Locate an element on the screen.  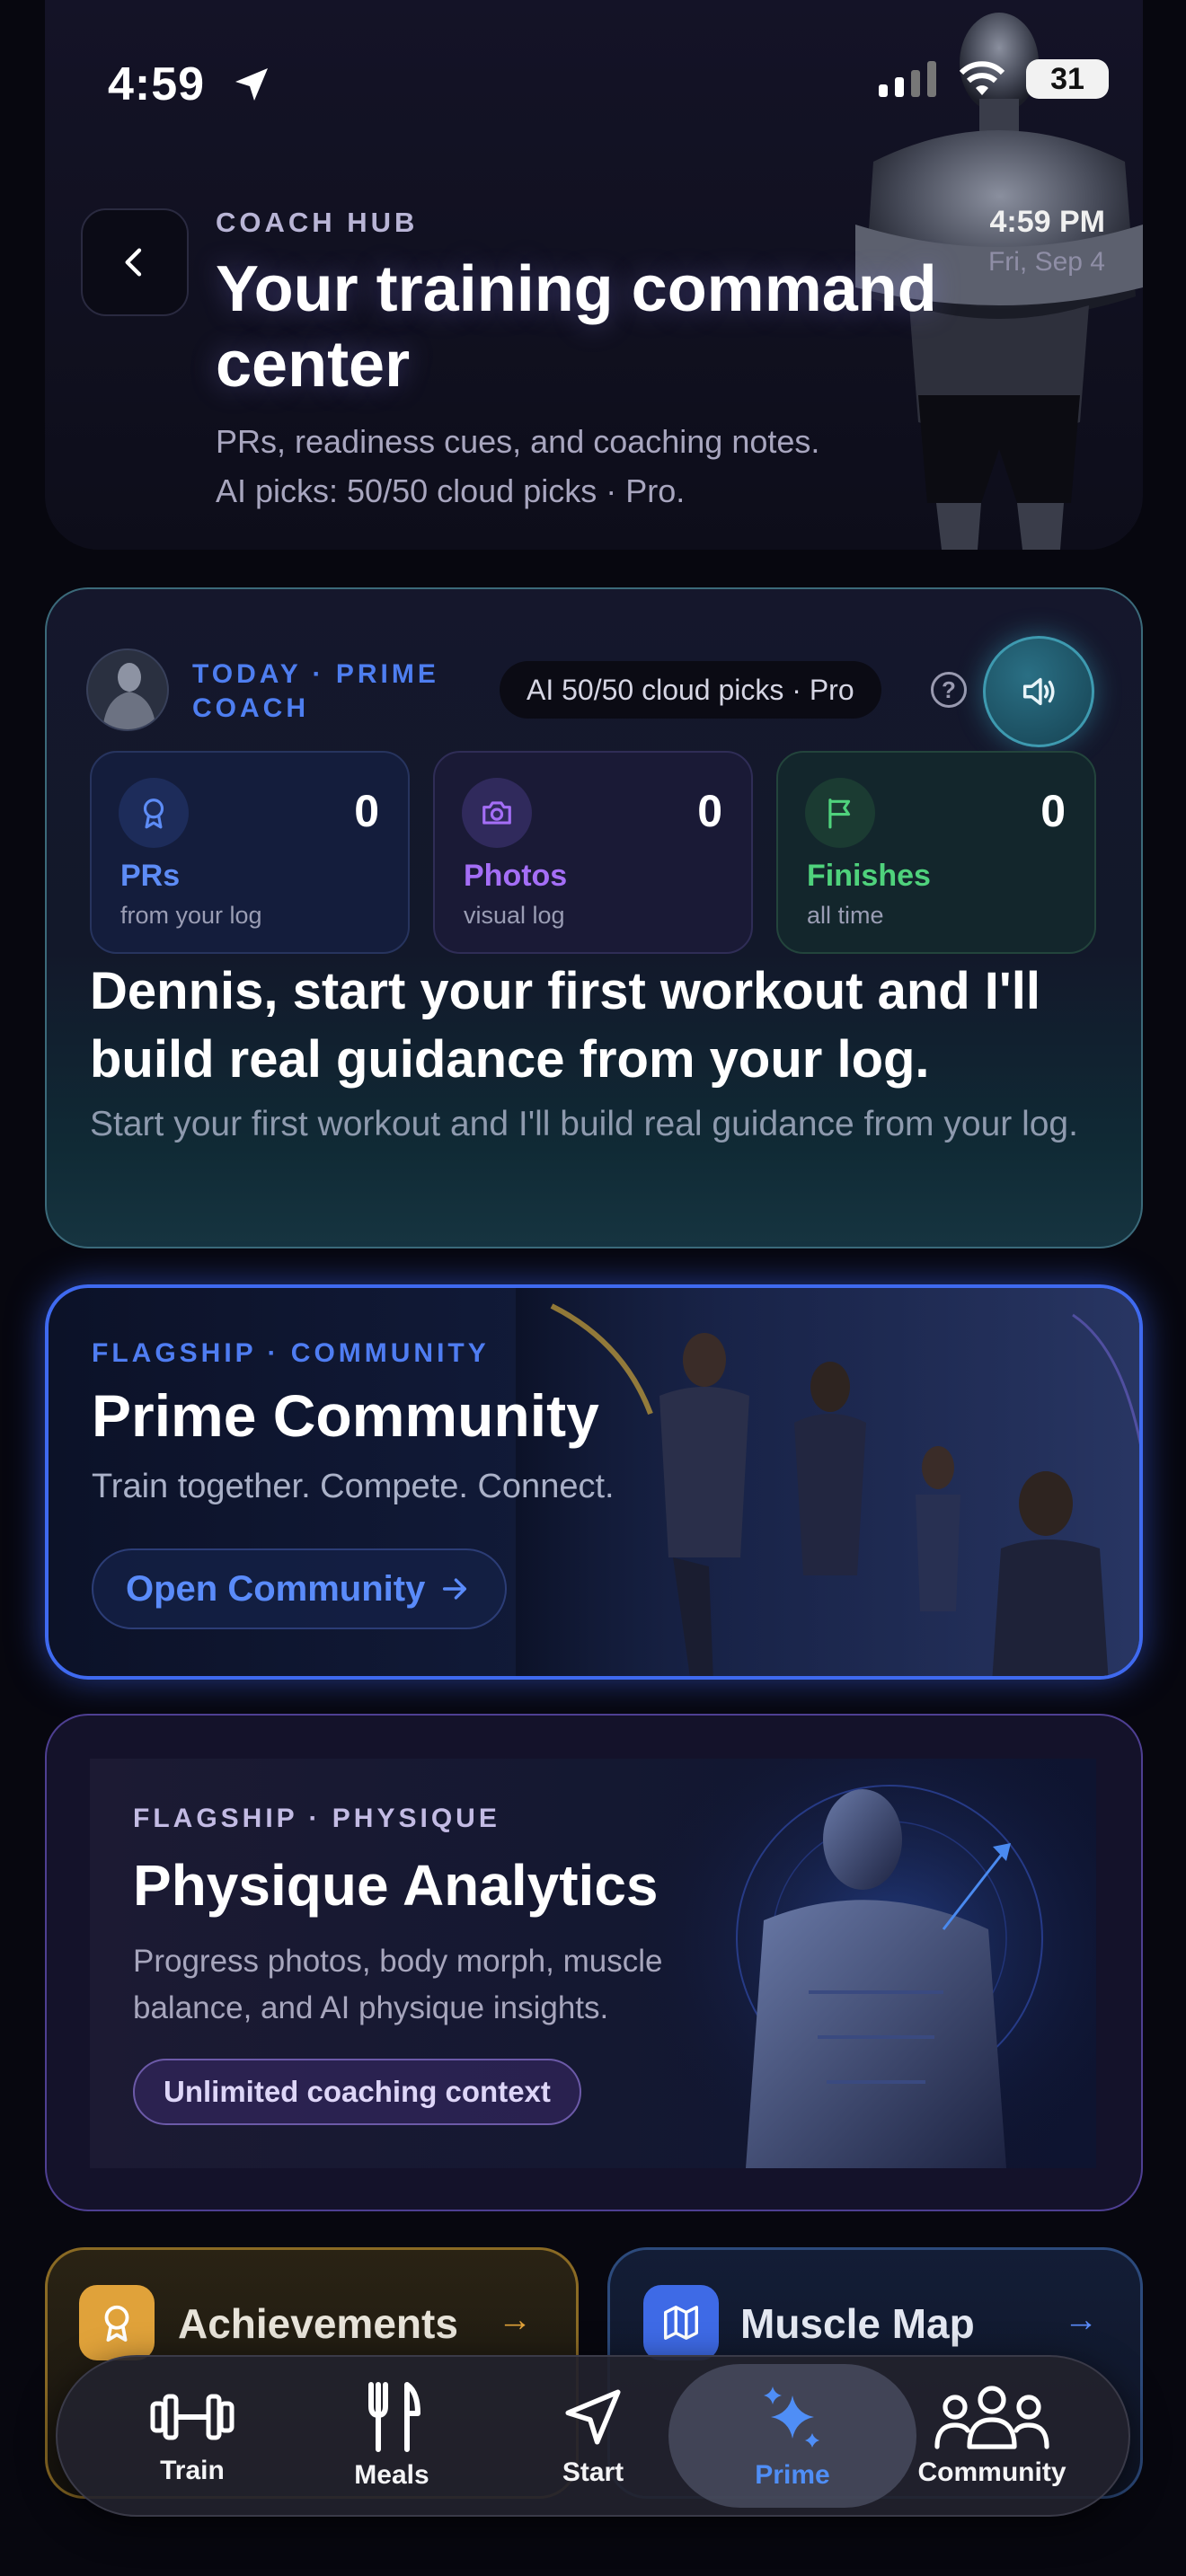
physique-eyebrow: FLAGSHIP · PHYSIQUE is located at coordinates (316, 1818).